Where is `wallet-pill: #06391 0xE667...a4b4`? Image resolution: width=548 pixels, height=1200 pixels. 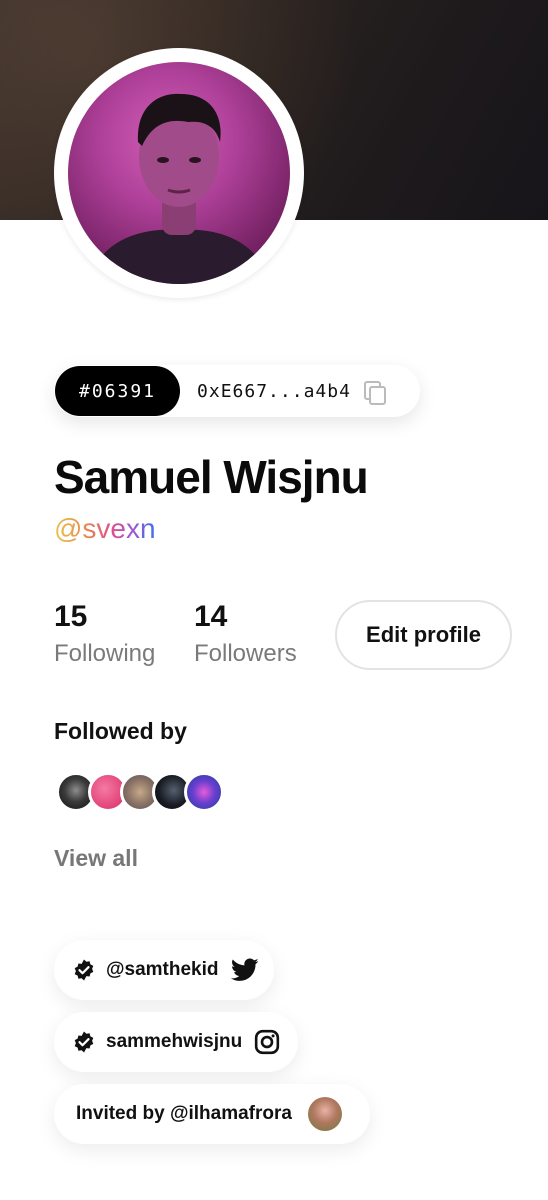 wallet-pill: #06391 0xE667...a4b4 is located at coordinates (237, 391).